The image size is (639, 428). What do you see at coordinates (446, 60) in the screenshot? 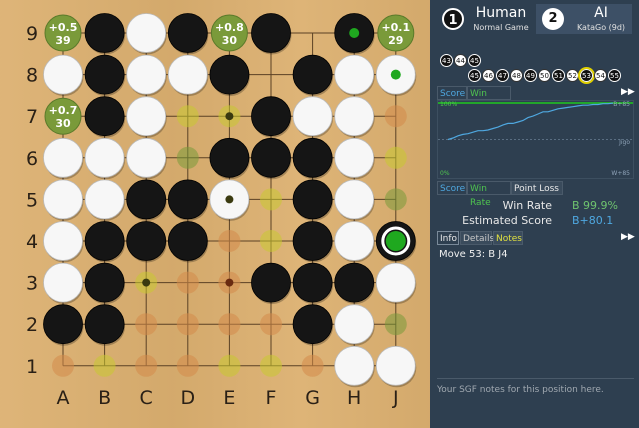
I see `move-node: 43` at bounding box center [446, 60].